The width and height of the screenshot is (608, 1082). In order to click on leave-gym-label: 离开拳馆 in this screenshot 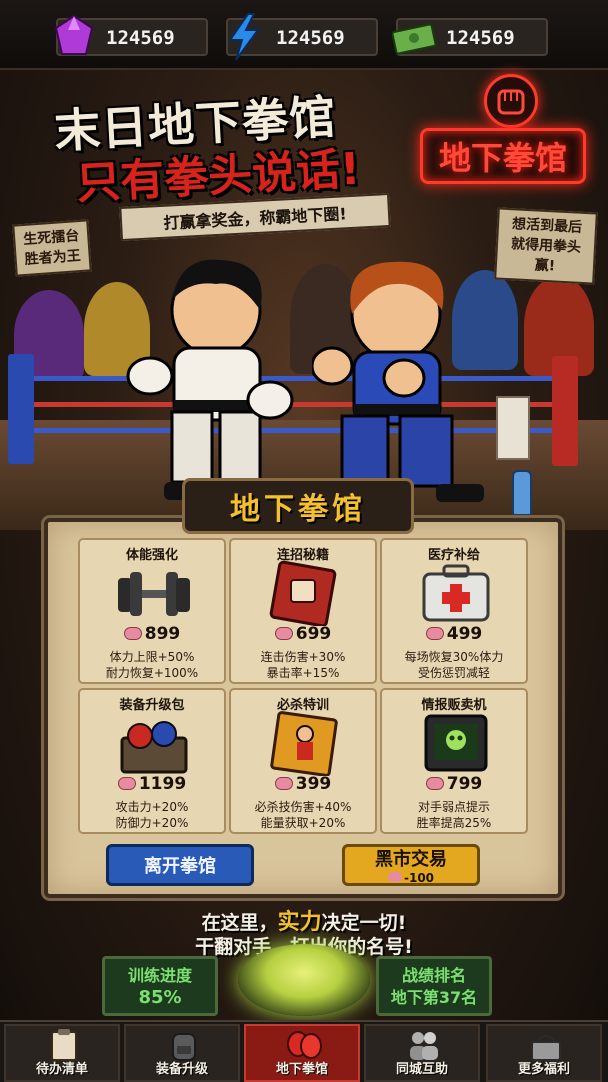, I will do `click(180, 866)`.